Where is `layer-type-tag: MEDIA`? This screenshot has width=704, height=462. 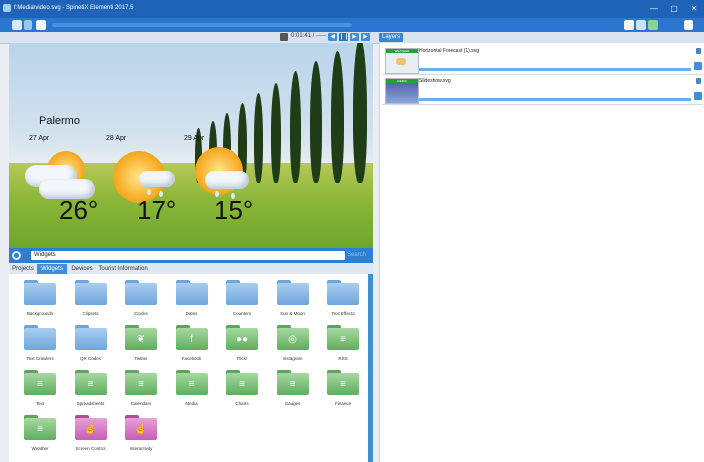
layer-type-tag: MEDIA is located at coordinates (402, 81).